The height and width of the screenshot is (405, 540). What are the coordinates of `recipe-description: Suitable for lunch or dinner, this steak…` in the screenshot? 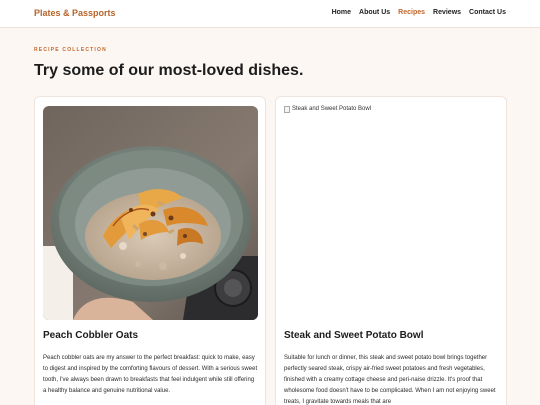 It's located at (390, 380).